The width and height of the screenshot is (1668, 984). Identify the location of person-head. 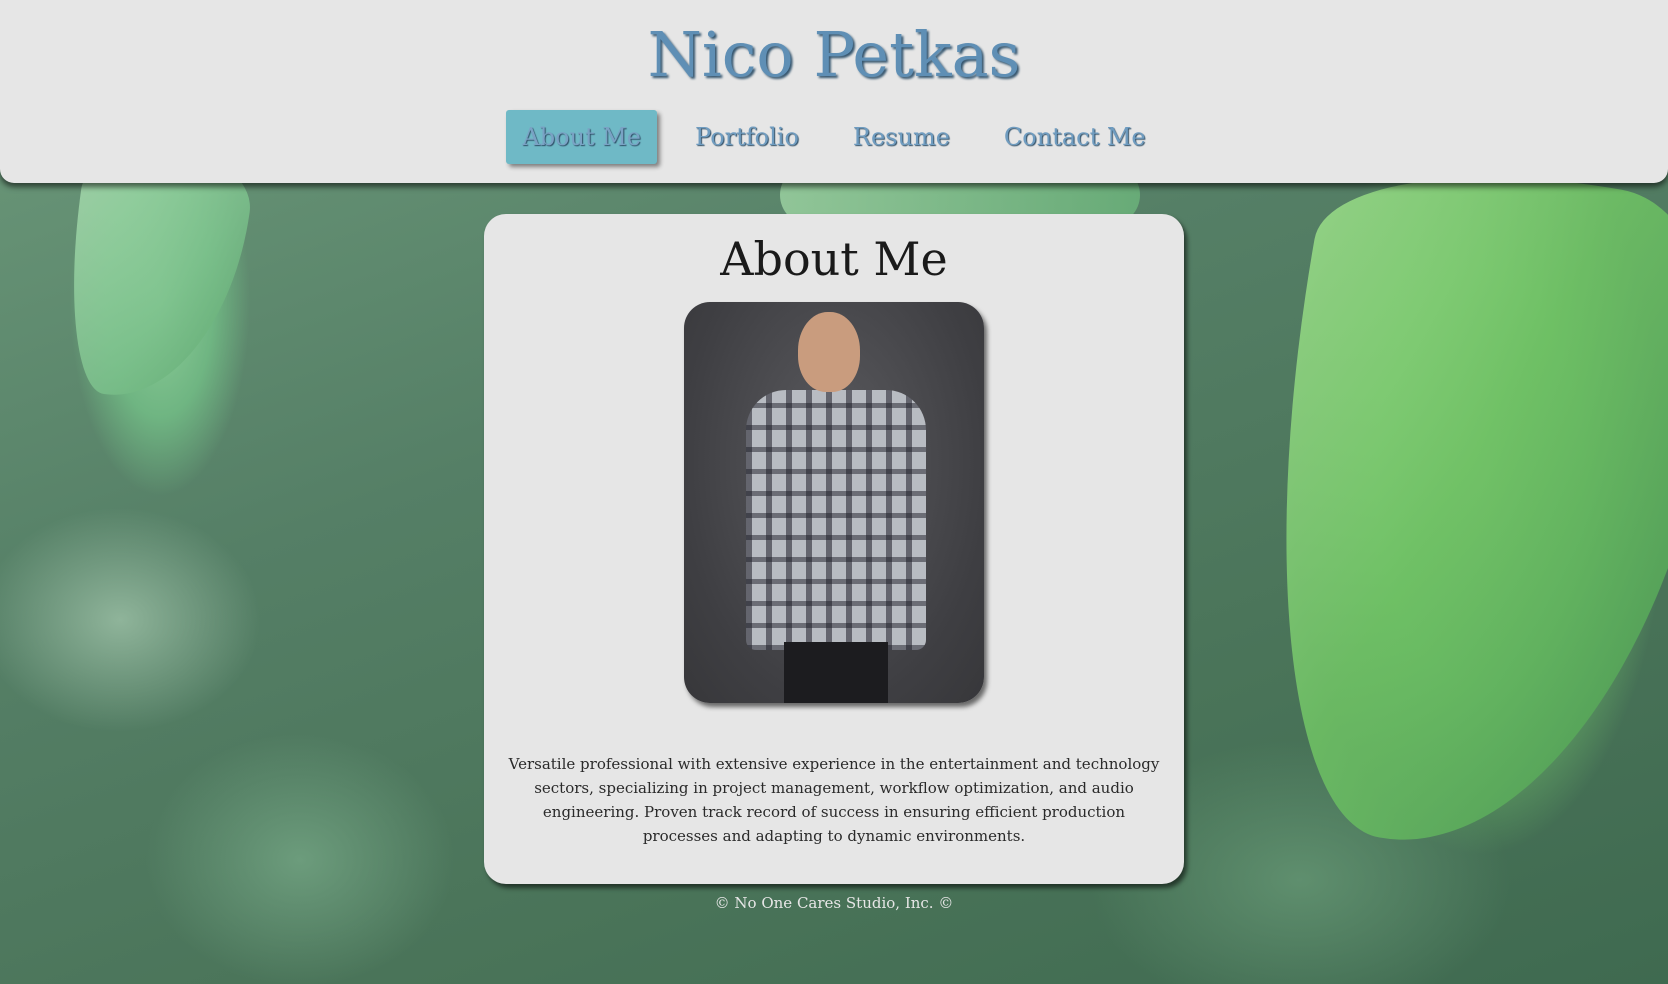
(829, 352).